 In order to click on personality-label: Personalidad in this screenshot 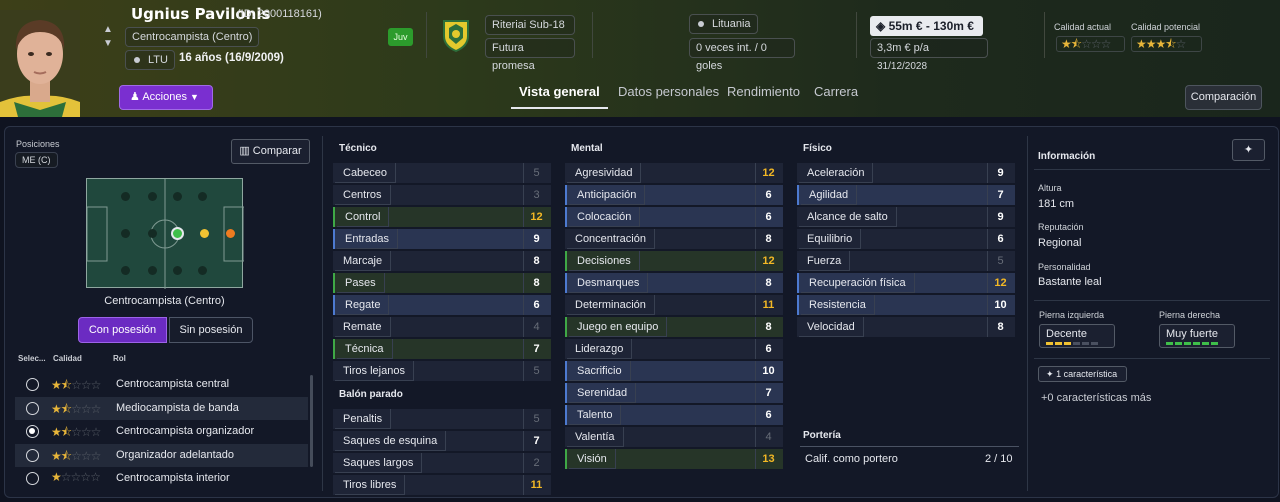, I will do `click(1064, 267)`.